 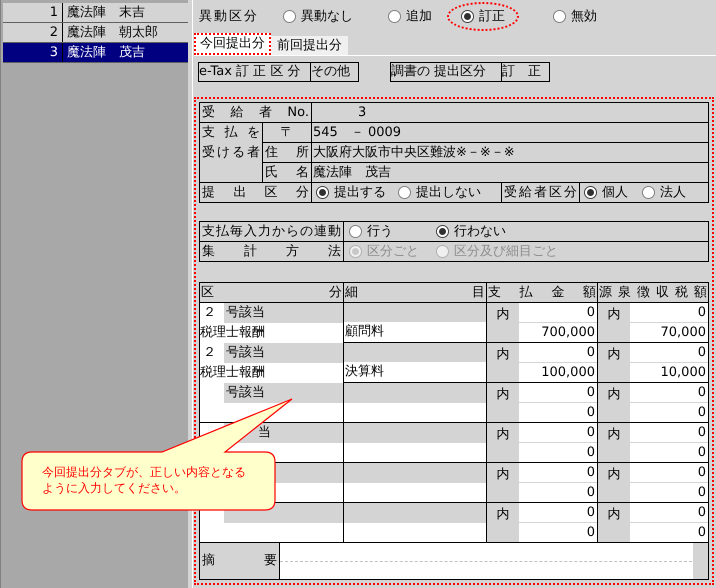 What do you see at coordinates (271, 532) in the screenshot?
I see `category-detail-field` at bounding box center [271, 532].